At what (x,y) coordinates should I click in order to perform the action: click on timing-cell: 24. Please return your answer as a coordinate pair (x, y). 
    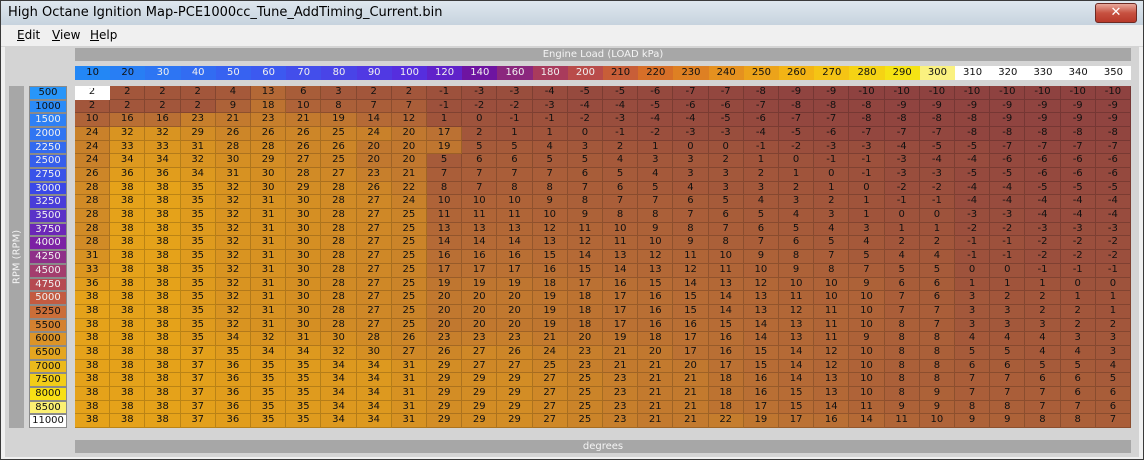
    Looking at the image, I should click on (374, 134).